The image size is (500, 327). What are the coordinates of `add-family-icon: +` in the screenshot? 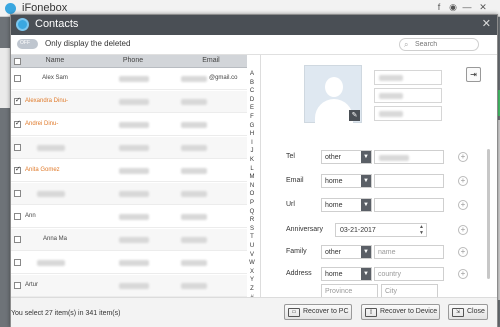 It's located at (463, 252).